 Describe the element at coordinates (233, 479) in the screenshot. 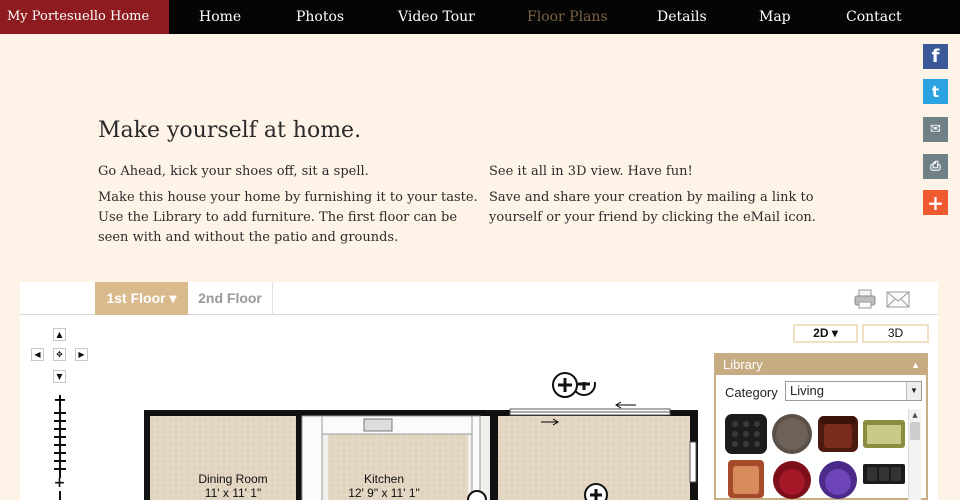

I see `room-label-dining-room: Dining Room` at that location.